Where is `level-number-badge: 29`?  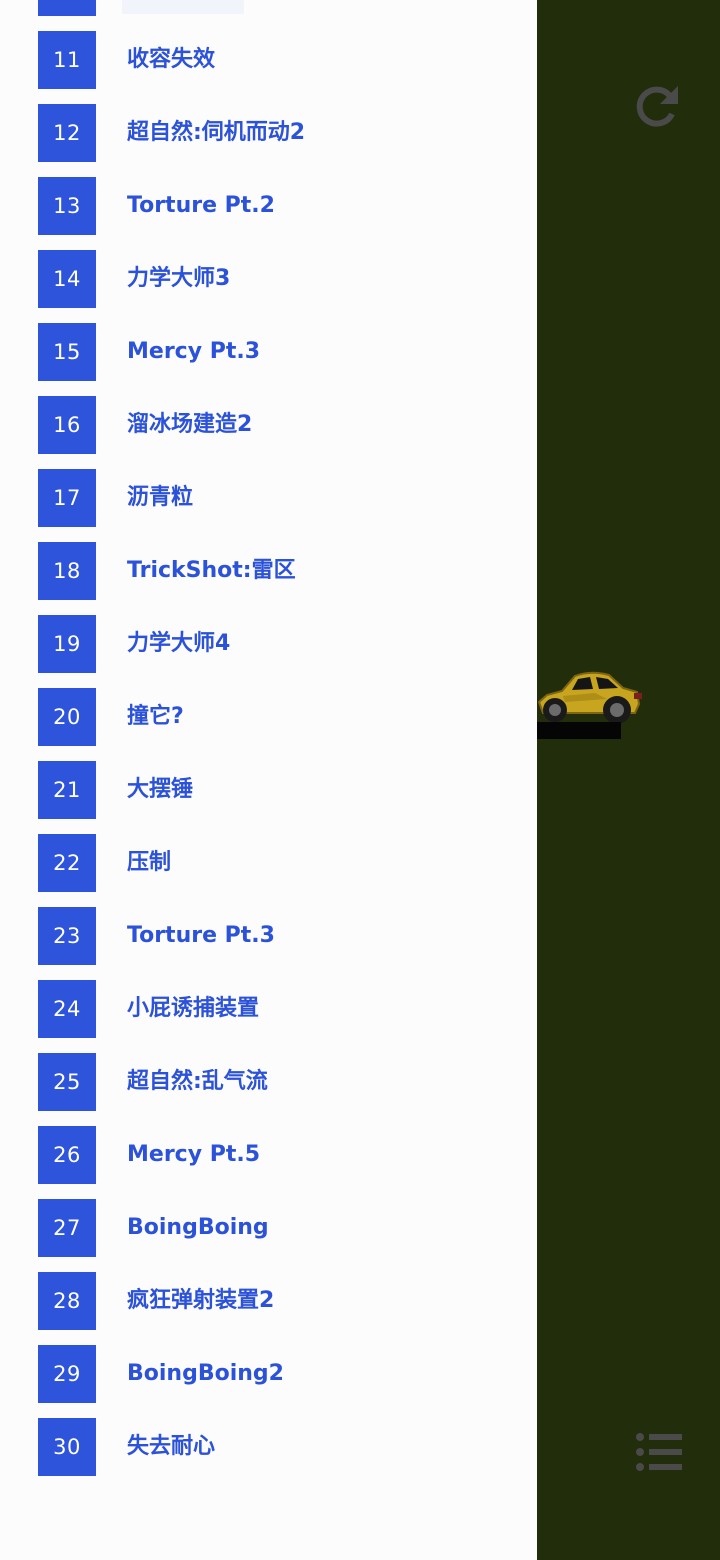
level-number-badge: 29 is located at coordinates (67, 1374).